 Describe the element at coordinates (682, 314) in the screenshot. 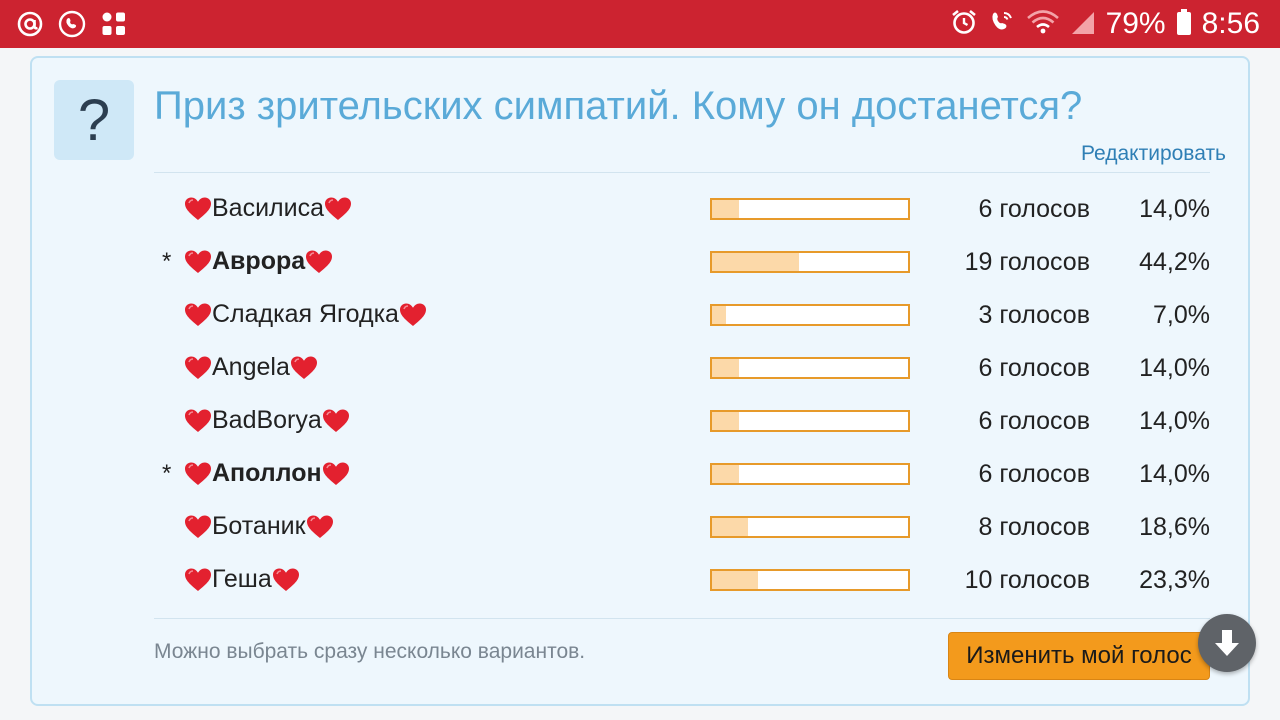

I see `poll-option-row: Сладкая Ягодка 3 голосов 7,0%` at that location.